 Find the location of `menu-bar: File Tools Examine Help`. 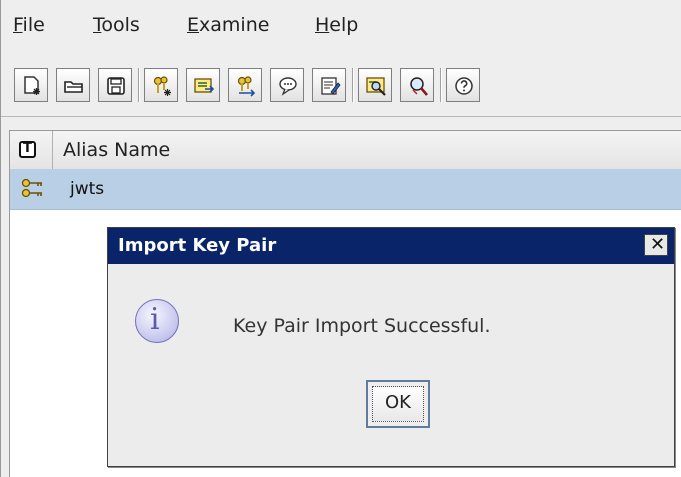

menu-bar: File Tools Examine Help is located at coordinates (341, 23).